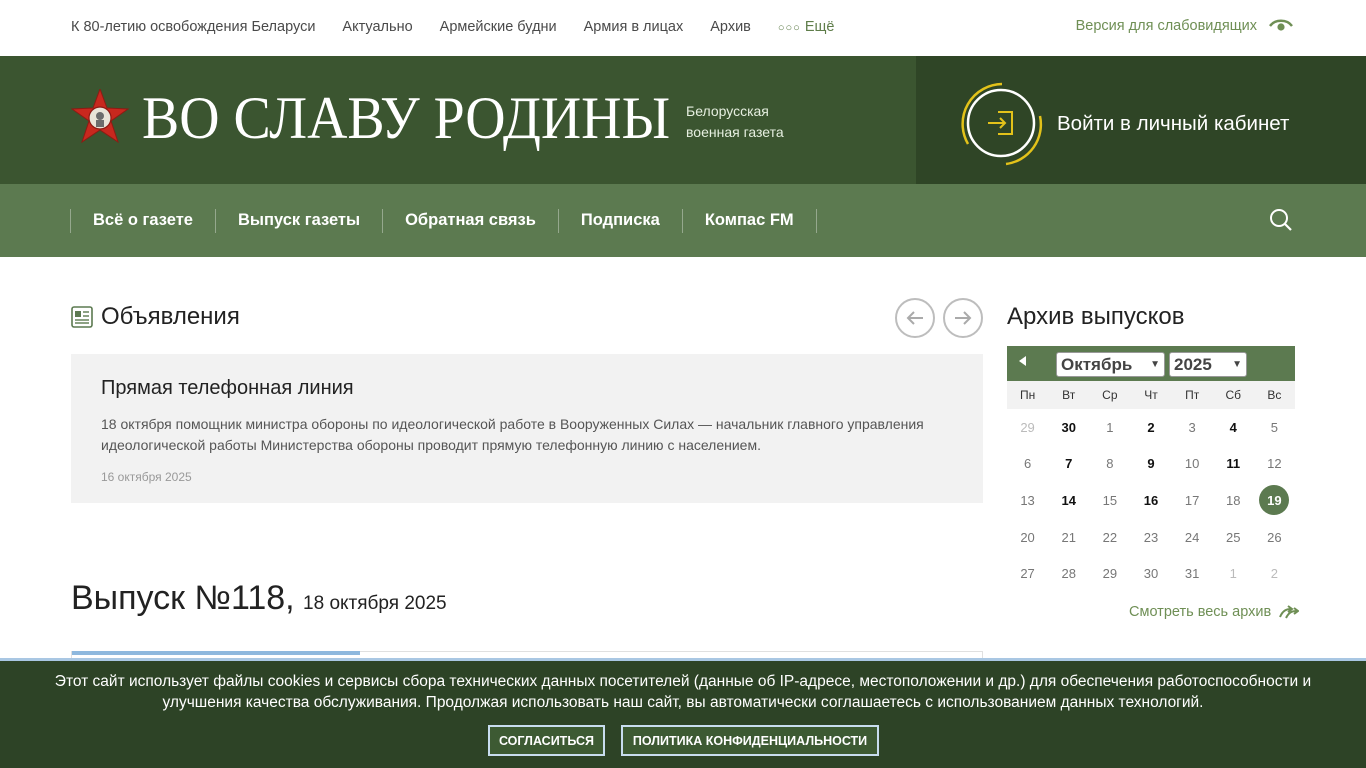  What do you see at coordinates (142, 221) in the screenshot?
I see `main-nav-item-about: Всё о газете` at bounding box center [142, 221].